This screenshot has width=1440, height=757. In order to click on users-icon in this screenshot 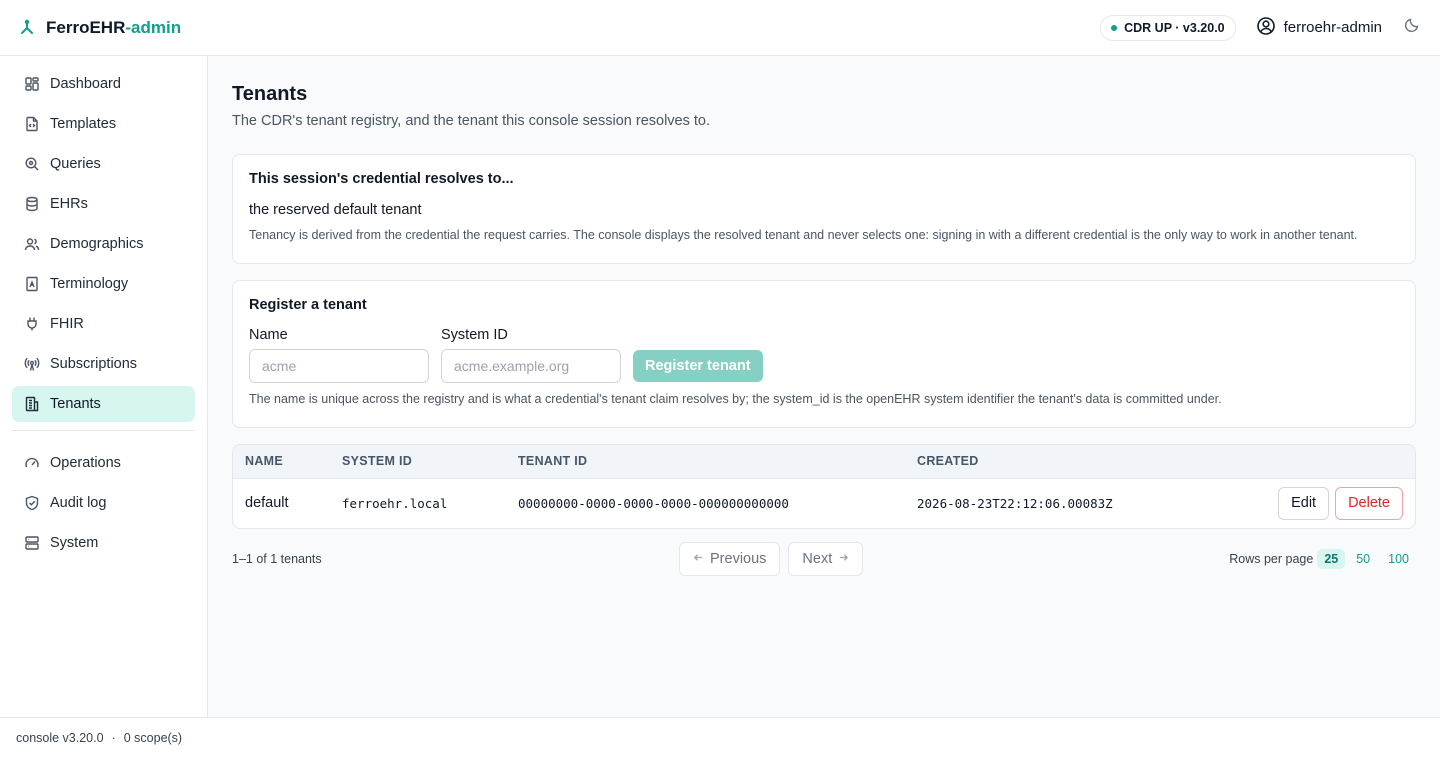, I will do `click(32, 244)`.